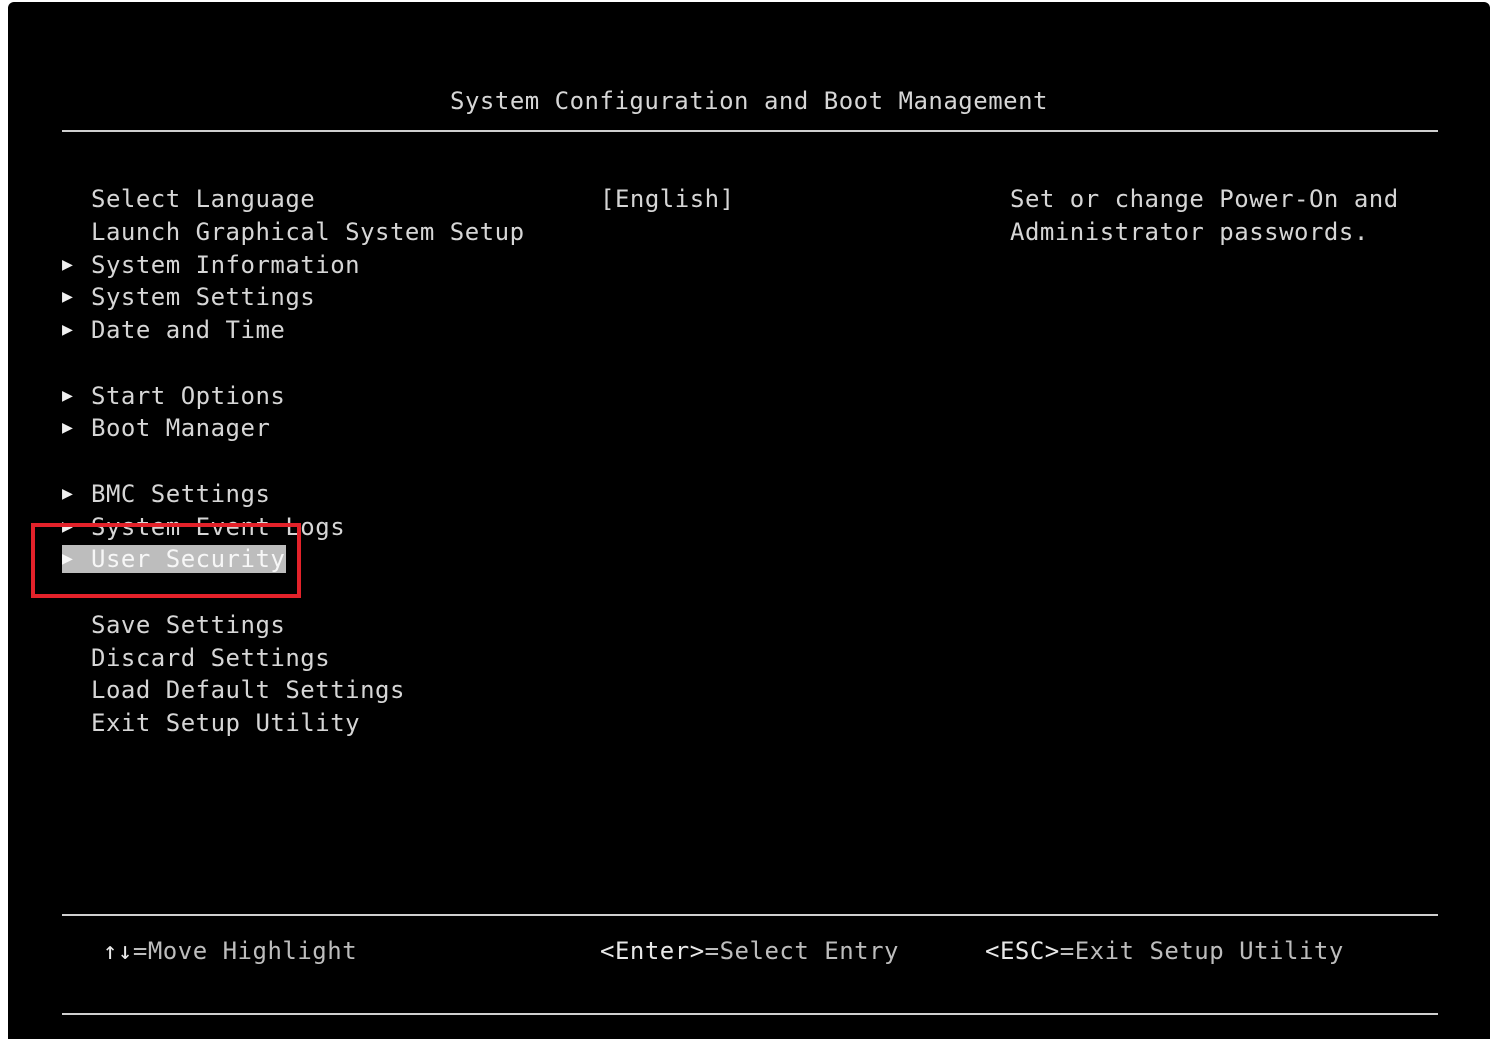  What do you see at coordinates (294, 428) in the screenshot?
I see `menu-item-boot-manager: ▶ Boot Manager` at bounding box center [294, 428].